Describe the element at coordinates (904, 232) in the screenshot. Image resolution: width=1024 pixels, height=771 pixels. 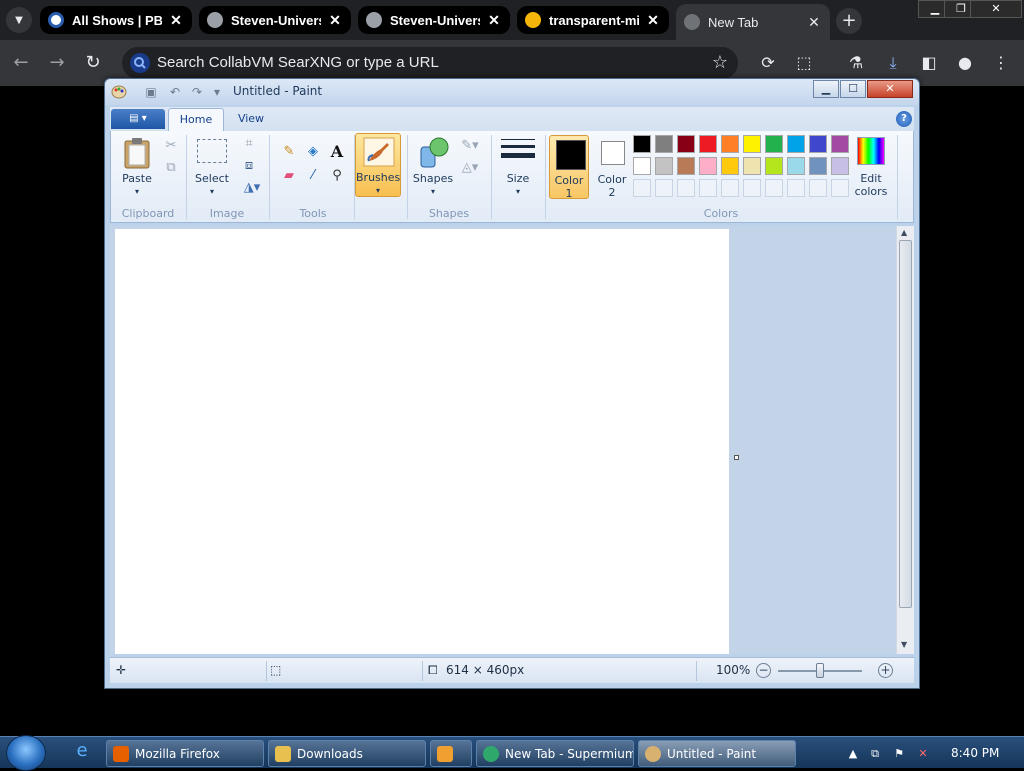
I see `scroll-up-icon: ▲` at that location.